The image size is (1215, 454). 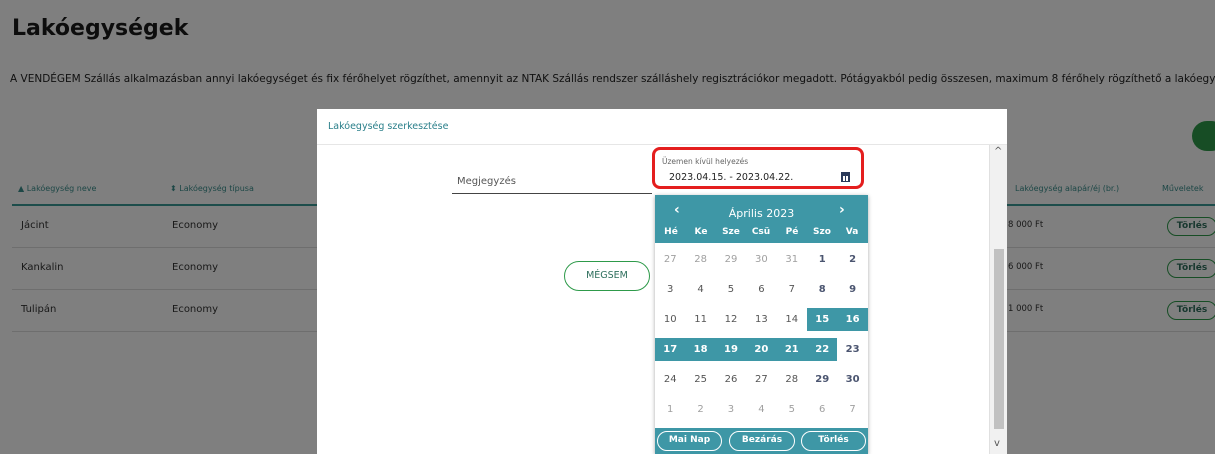 I want to click on weekday-label: Ke, so click(x=701, y=232).